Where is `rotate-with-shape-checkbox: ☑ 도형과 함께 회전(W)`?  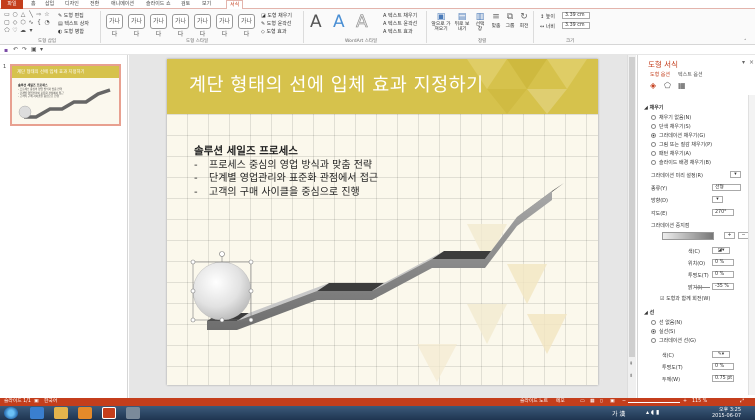 rotate-with-shape-checkbox: ☑ 도형과 함께 회전(W) is located at coordinates (685, 298).